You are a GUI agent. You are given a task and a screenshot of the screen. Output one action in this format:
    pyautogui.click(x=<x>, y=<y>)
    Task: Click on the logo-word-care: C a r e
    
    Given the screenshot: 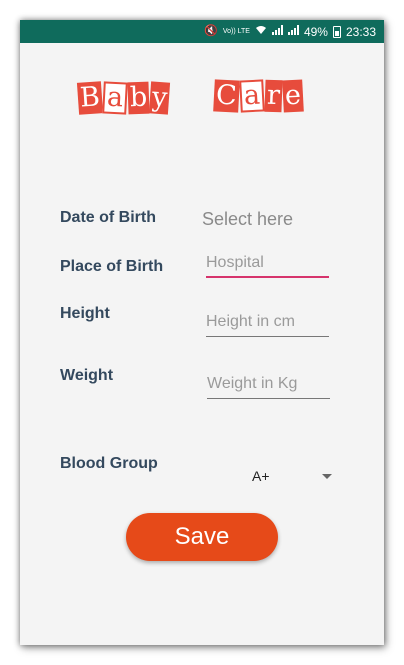 What is the action you would take?
    pyautogui.click(x=258, y=96)
    